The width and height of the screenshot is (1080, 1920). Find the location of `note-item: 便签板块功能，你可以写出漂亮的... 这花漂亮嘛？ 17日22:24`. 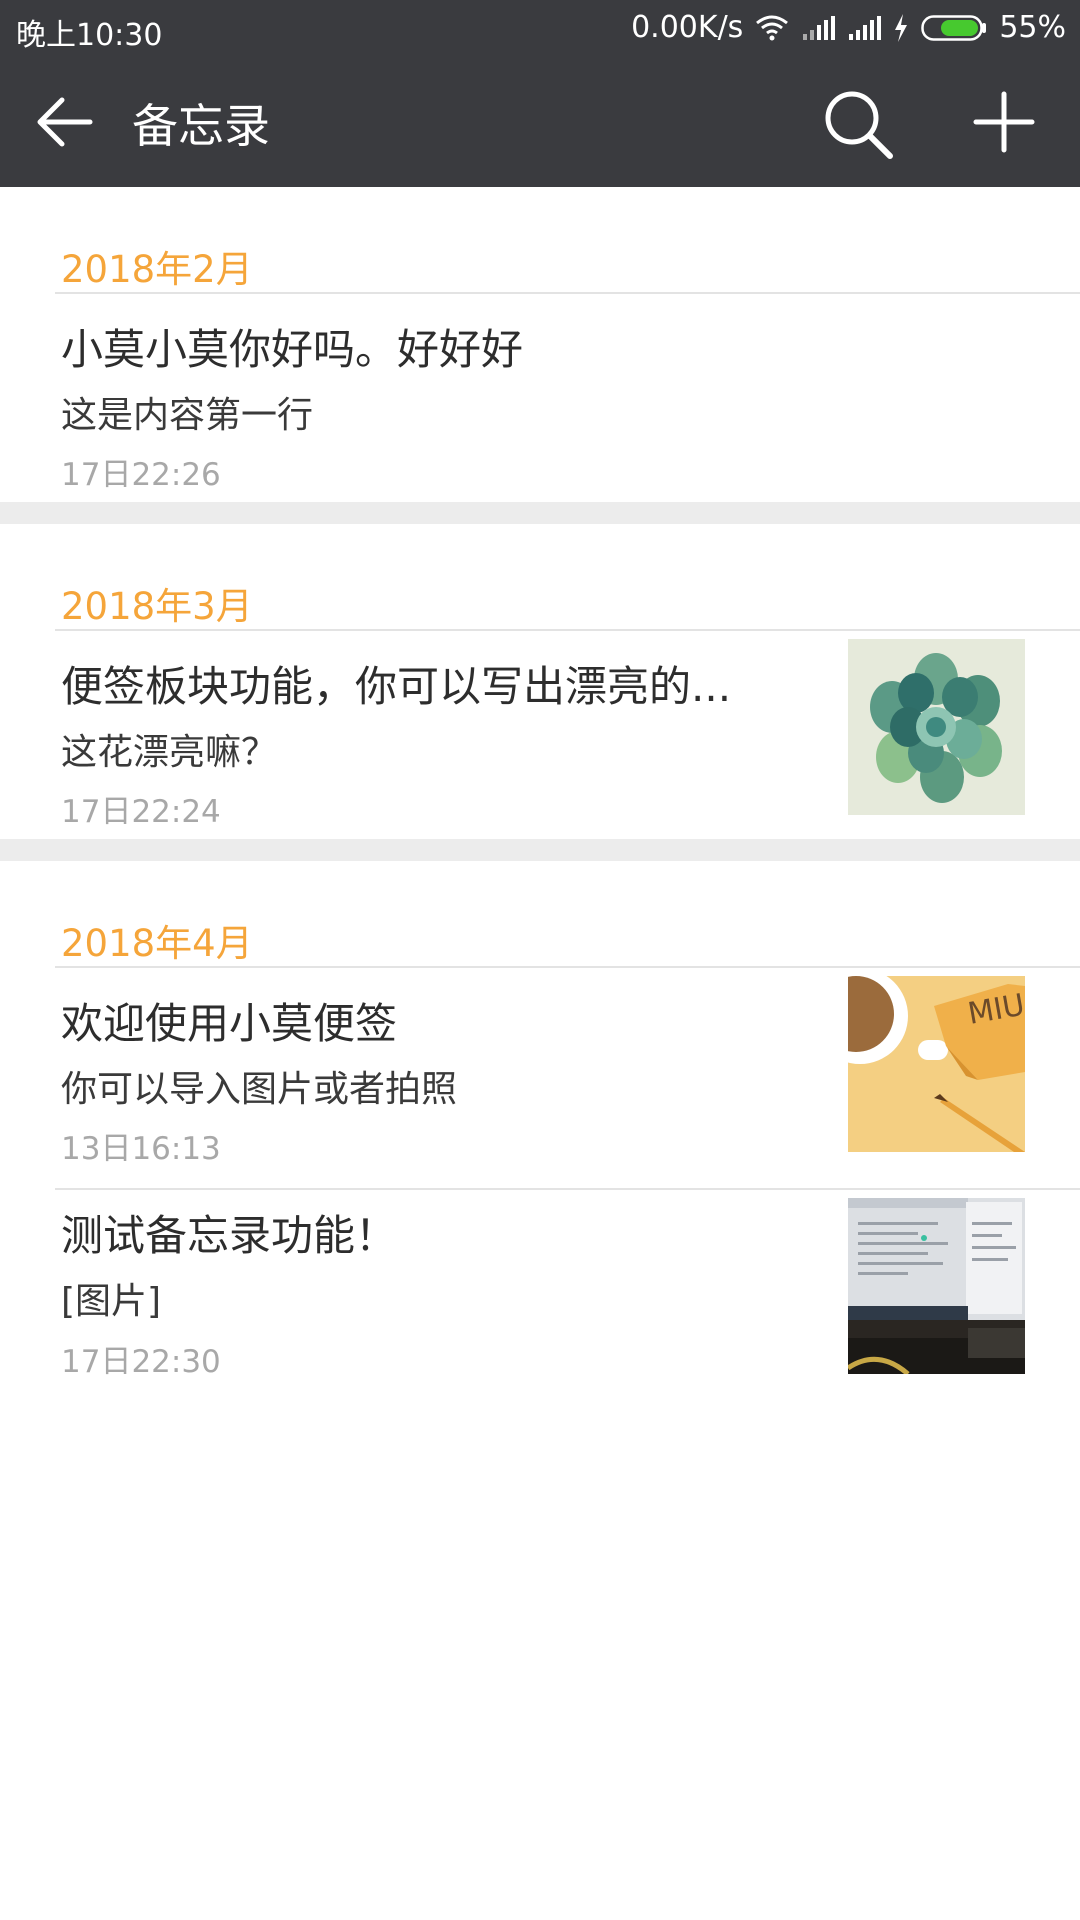

note-item: 便签板块功能，你可以写出漂亮的... 这花漂亮嘛？ 17日22:24 is located at coordinates (540, 735).